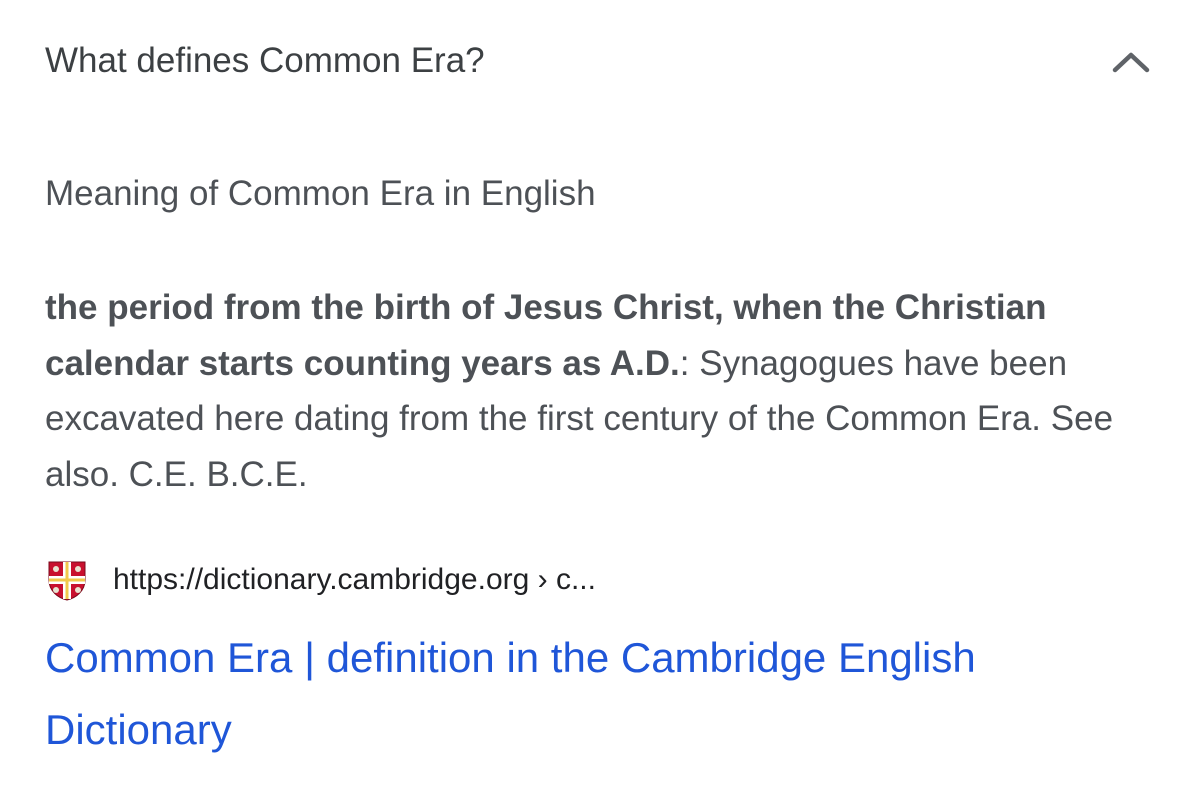 This screenshot has width=1200, height=803. I want to click on chevron-up-icon, so click(1131, 62).